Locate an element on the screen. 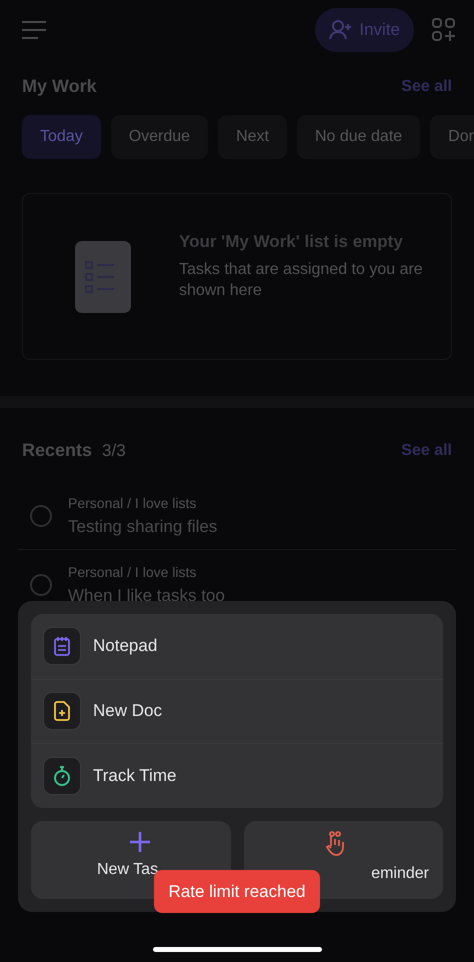  apps-add-icon is located at coordinates (444, 30).